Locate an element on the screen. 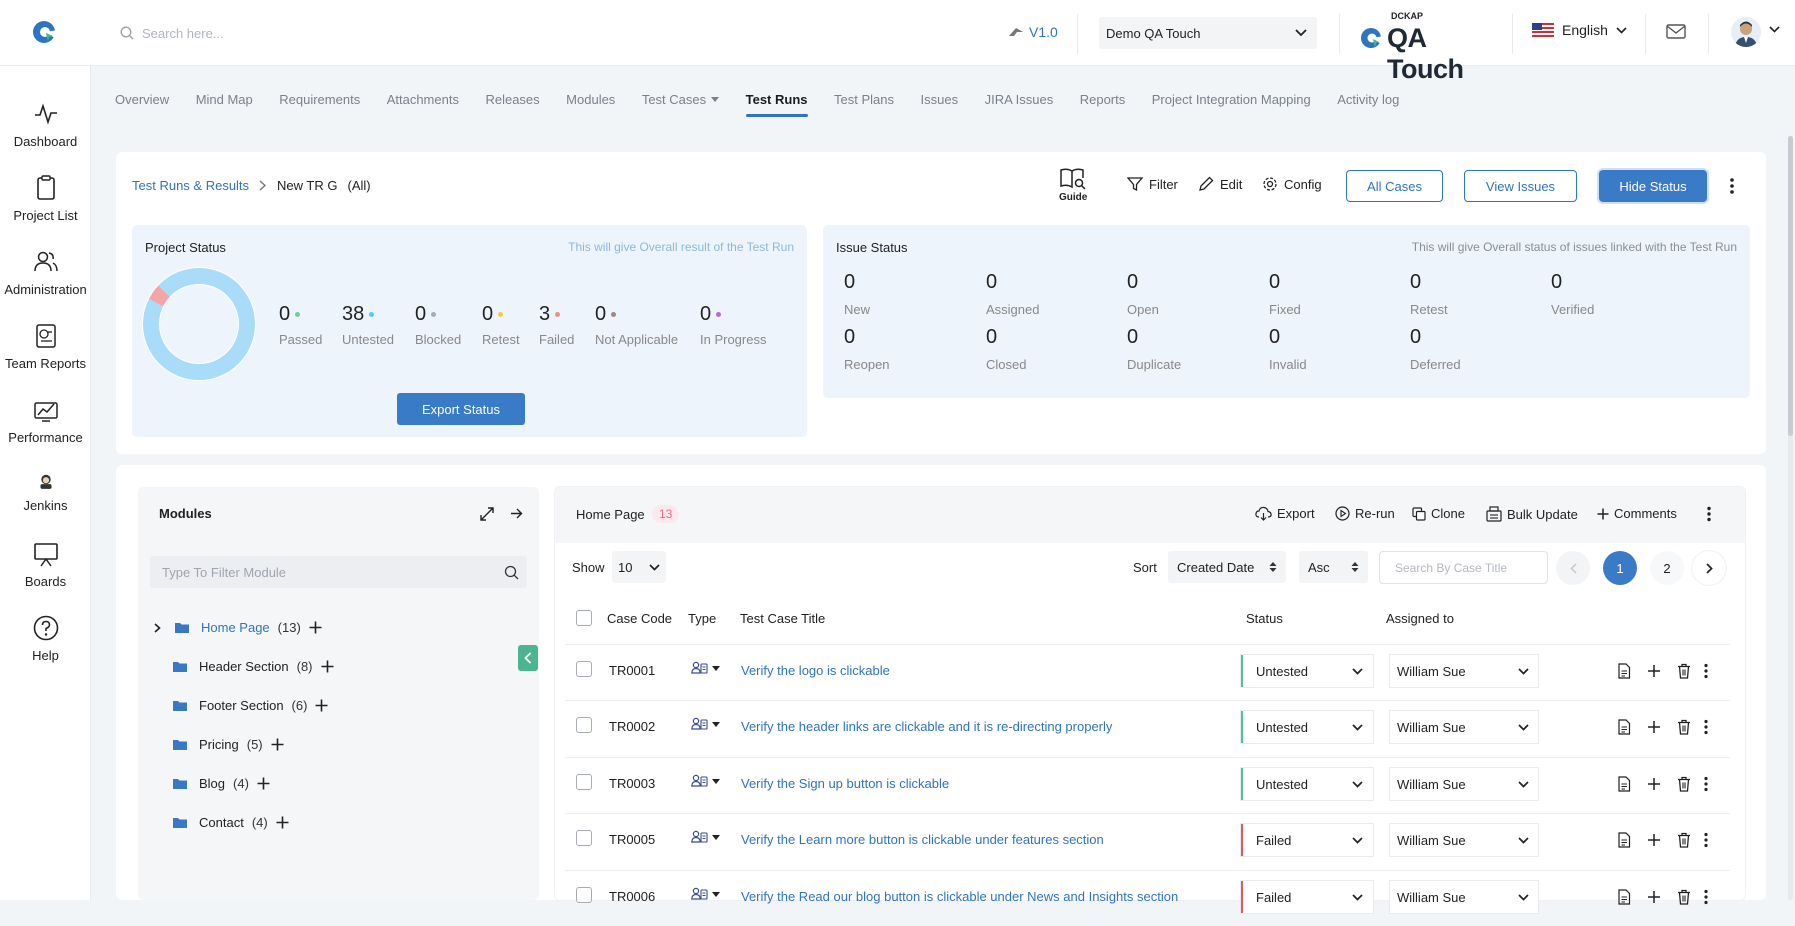 This screenshot has width=1795, height=926. collapse-modules-button is located at coordinates (528, 658).